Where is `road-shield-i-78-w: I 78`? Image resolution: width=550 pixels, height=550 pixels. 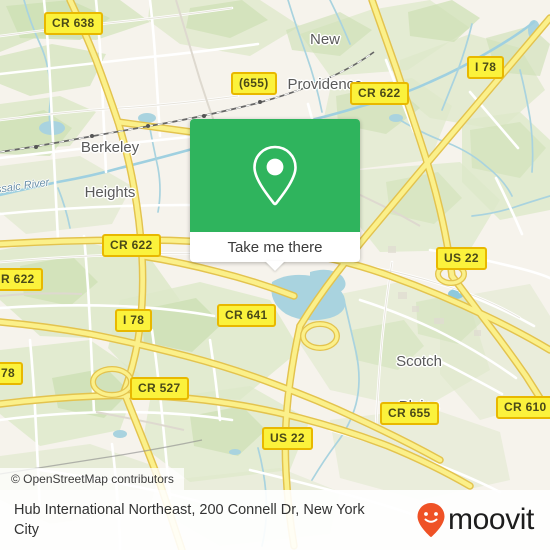
road-shield-i-78-w: I 78 is located at coordinates (134, 320).